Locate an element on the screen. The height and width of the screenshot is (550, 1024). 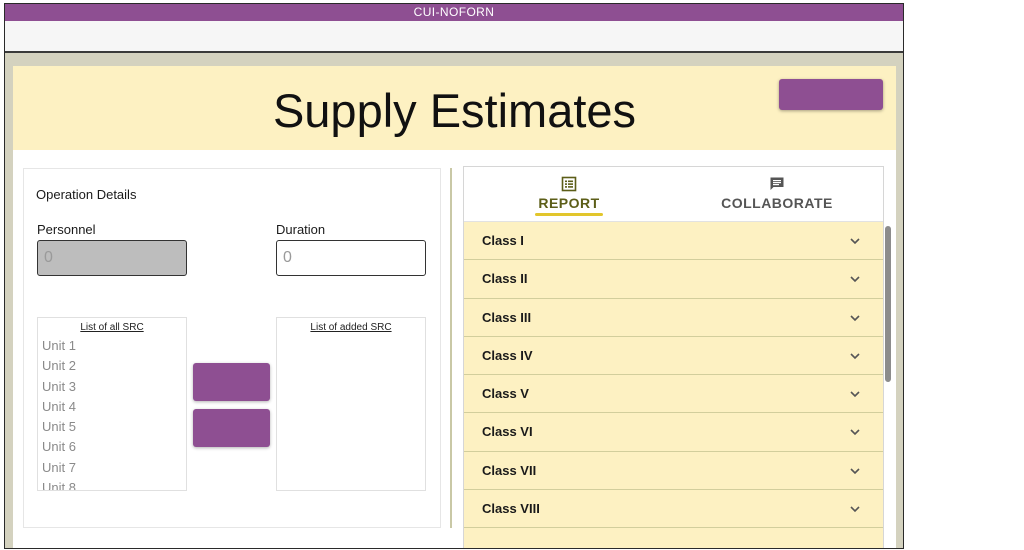
tab-collaborate-label: COLLABORATE is located at coordinates (777, 203).